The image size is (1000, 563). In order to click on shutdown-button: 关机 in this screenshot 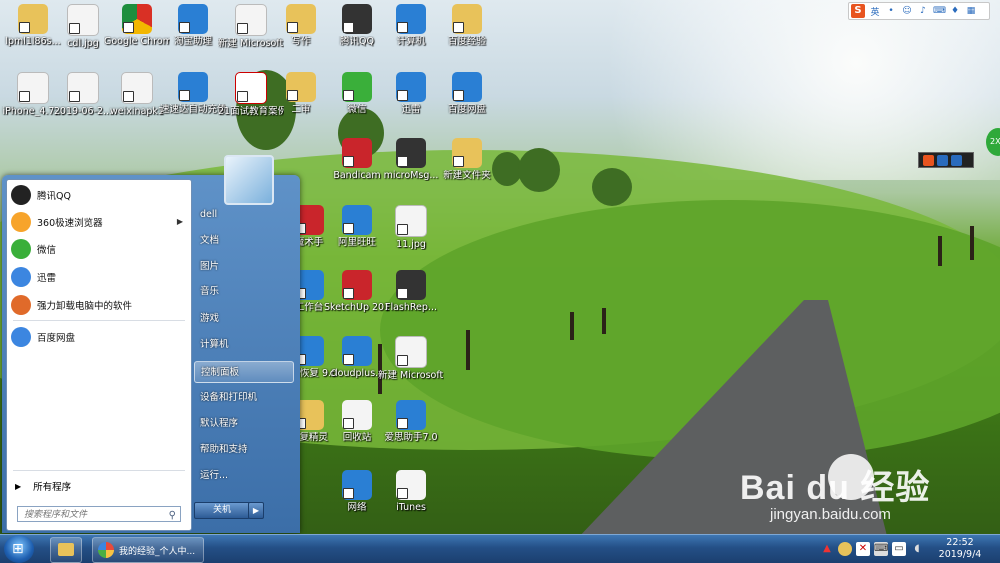, I will do `click(222, 510)`.